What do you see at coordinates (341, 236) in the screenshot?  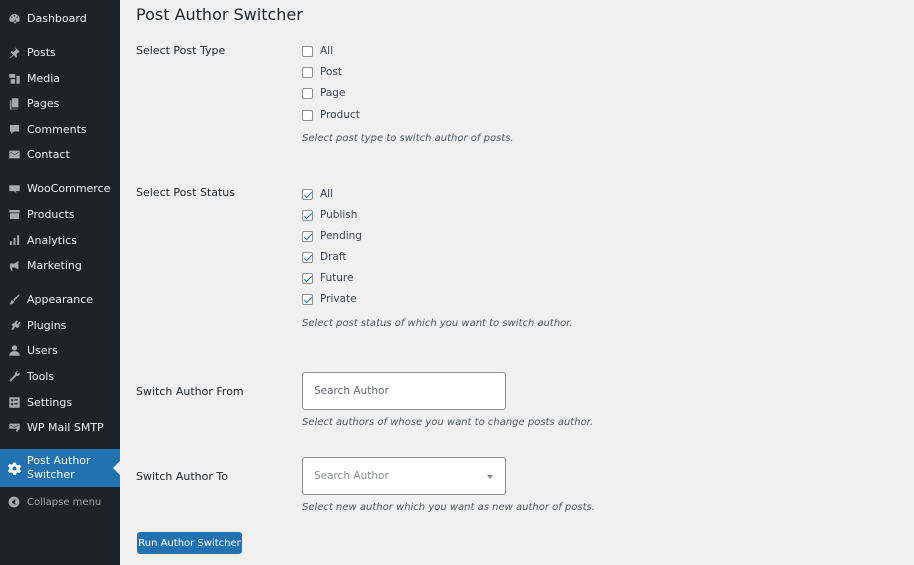 I see `checkbox-label: Pending` at bounding box center [341, 236].